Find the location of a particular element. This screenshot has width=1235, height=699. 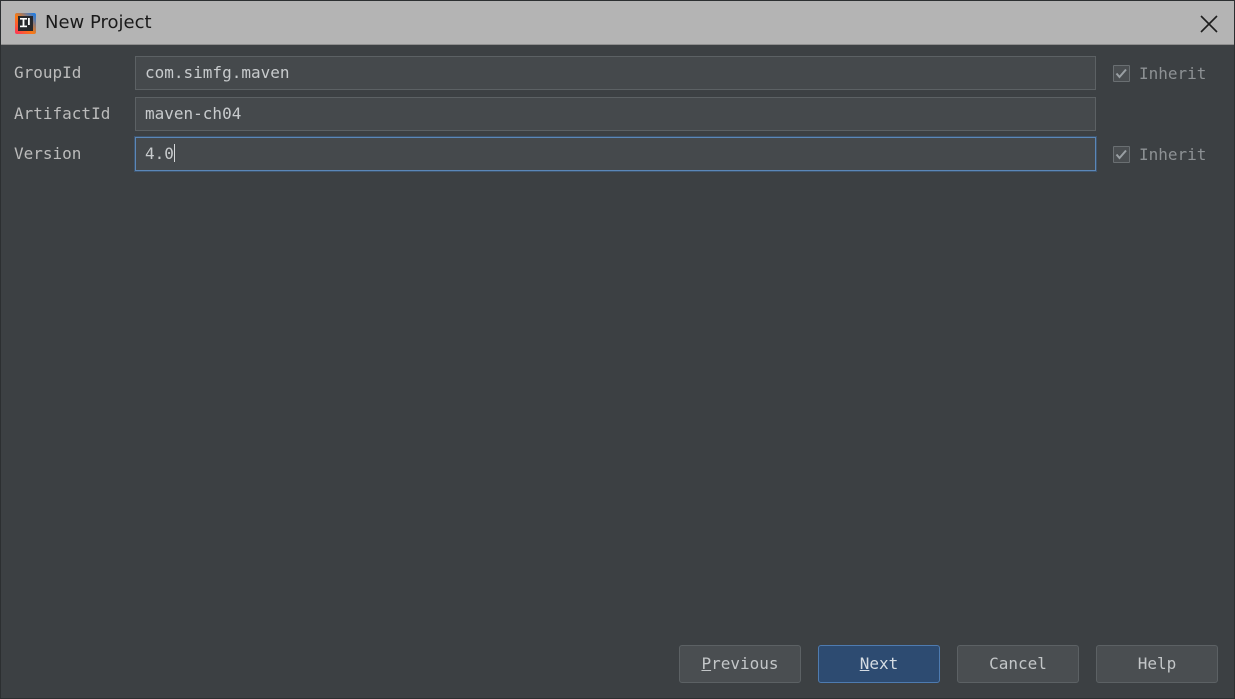

form-row-groupid: GroupId com.simfg.maven Inherit is located at coordinates (617, 73).